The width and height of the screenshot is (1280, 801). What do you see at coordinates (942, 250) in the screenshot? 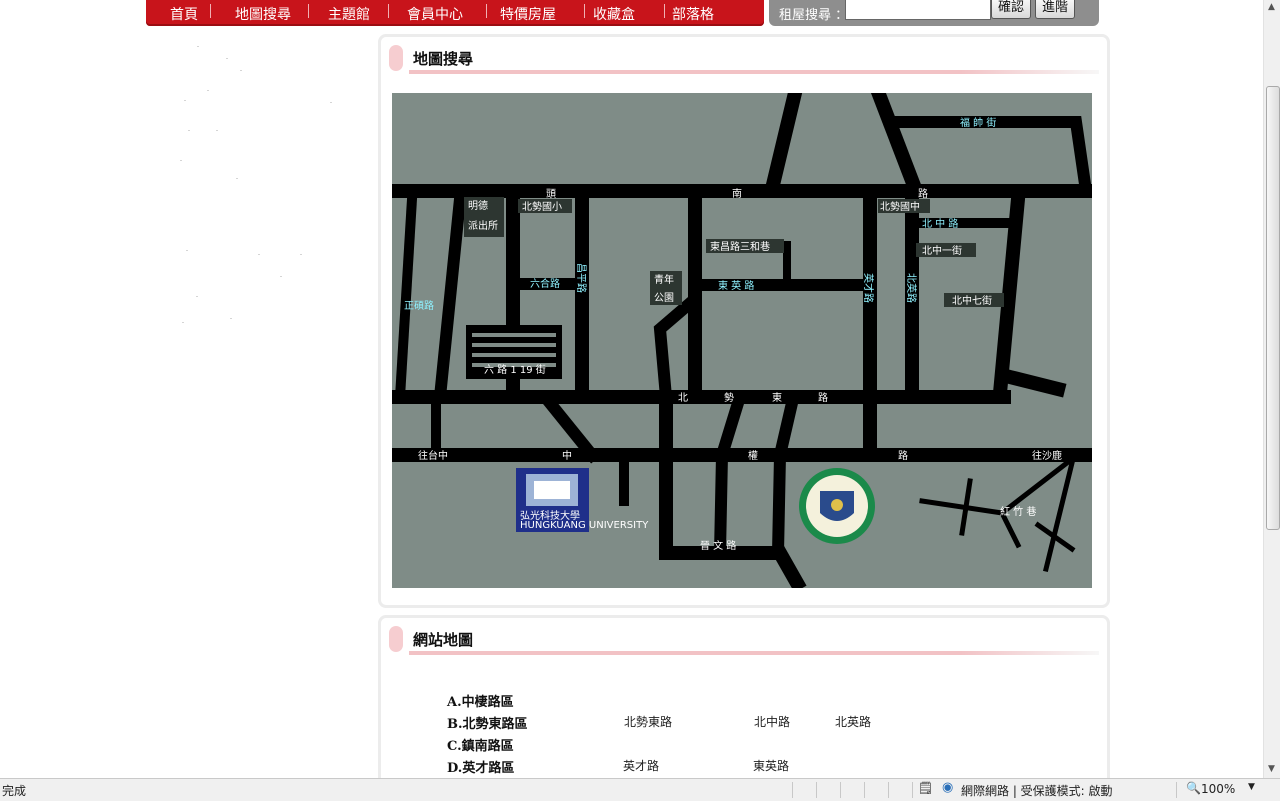
I see `label-beizhong-1st: 北中一街` at bounding box center [942, 250].